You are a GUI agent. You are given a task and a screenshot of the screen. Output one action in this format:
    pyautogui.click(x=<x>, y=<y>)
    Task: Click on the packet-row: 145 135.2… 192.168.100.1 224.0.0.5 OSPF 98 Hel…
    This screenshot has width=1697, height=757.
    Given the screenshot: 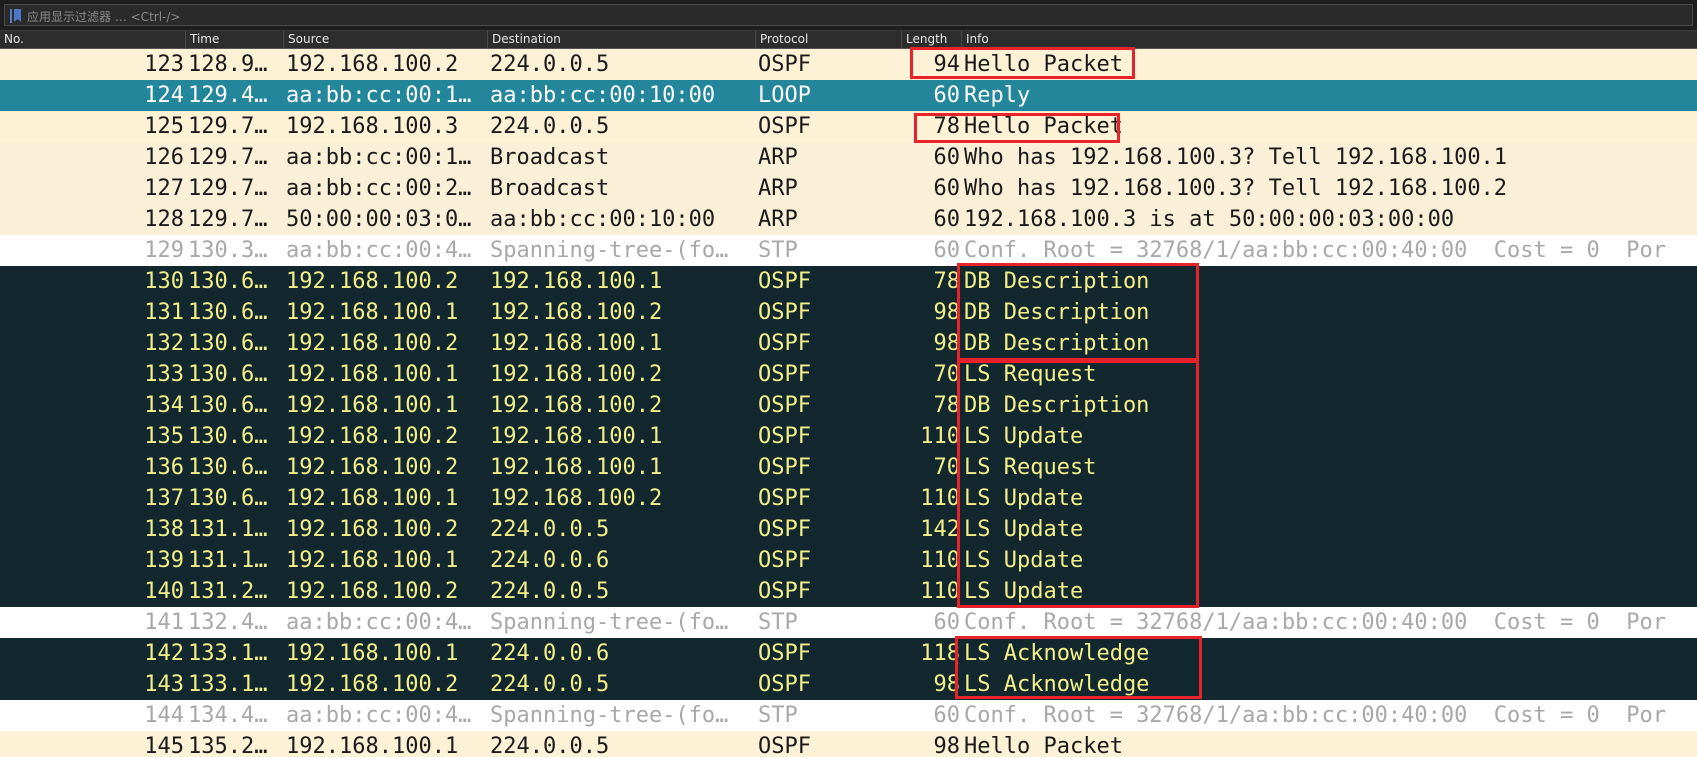 What is the action you would take?
    pyautogui.click(x=848, y=744)
    